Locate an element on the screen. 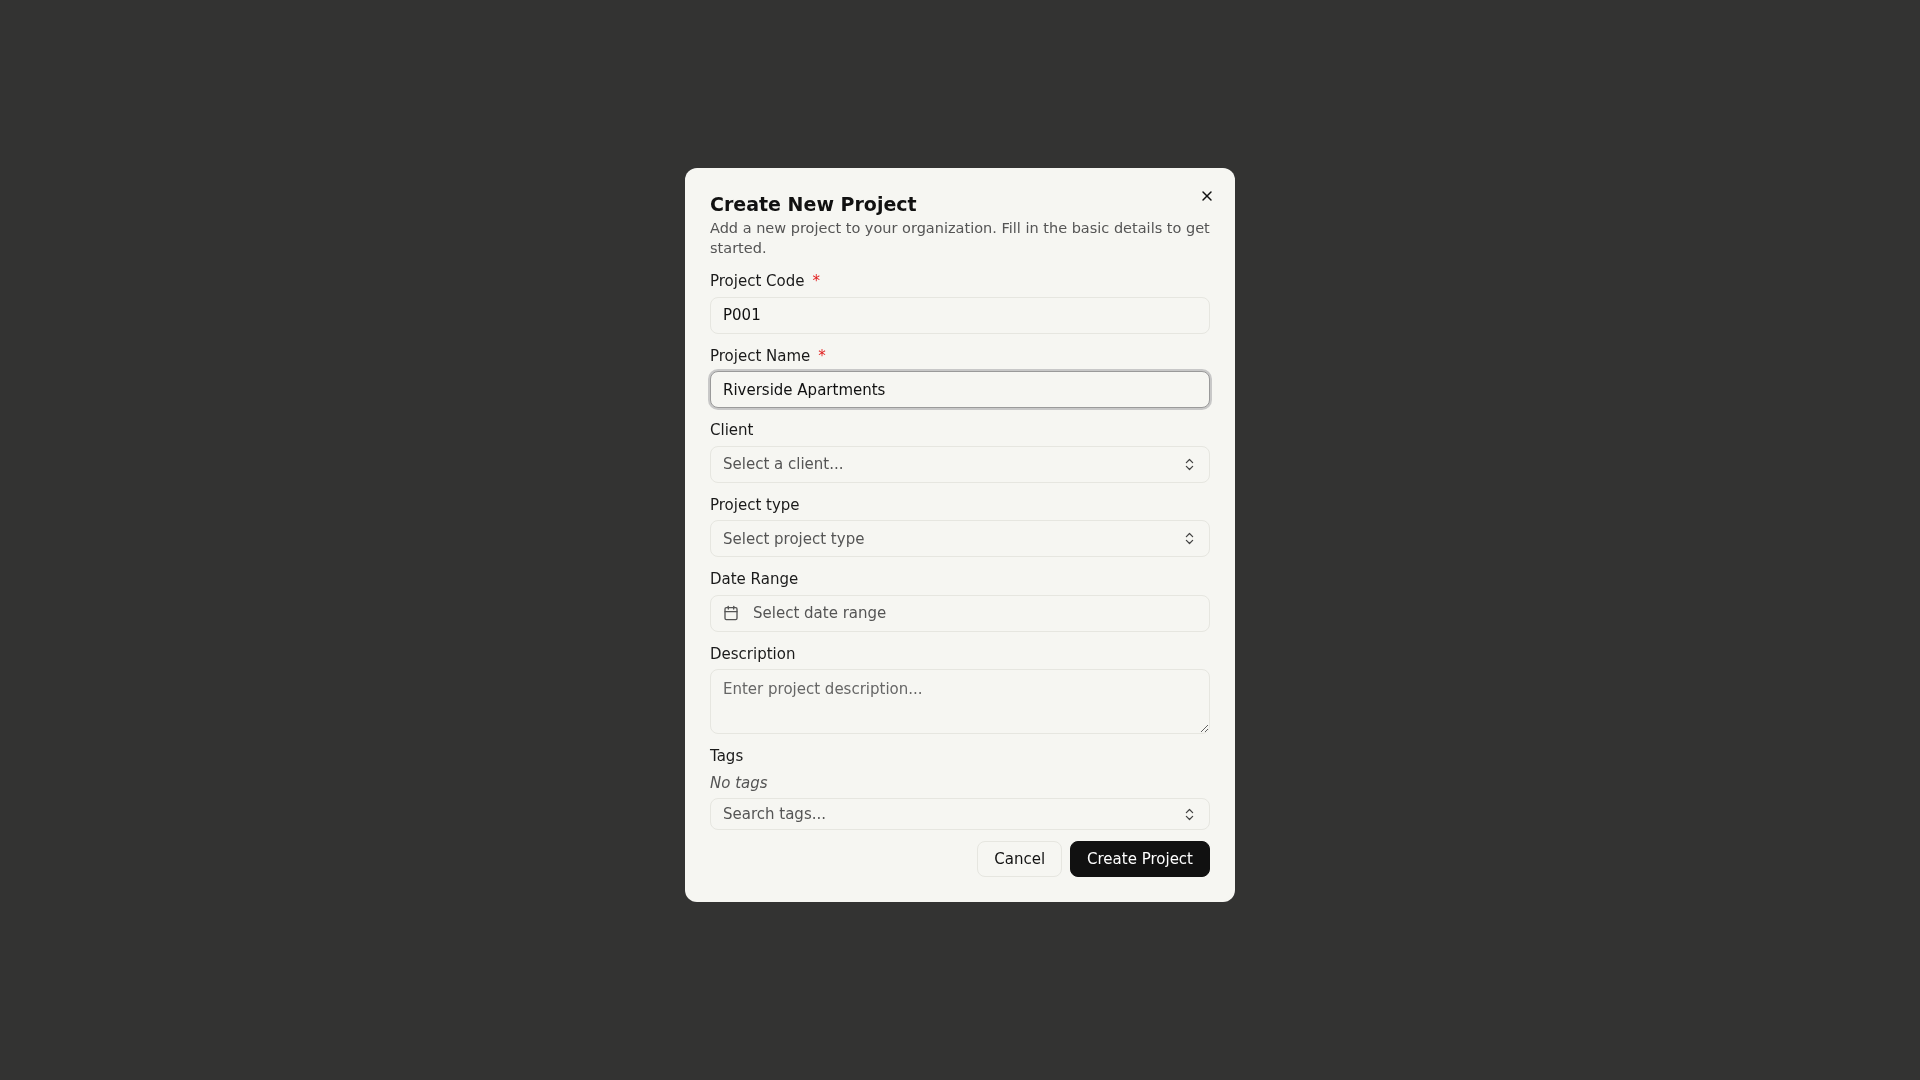  field-label: Description is located at coordinates (753, 654).